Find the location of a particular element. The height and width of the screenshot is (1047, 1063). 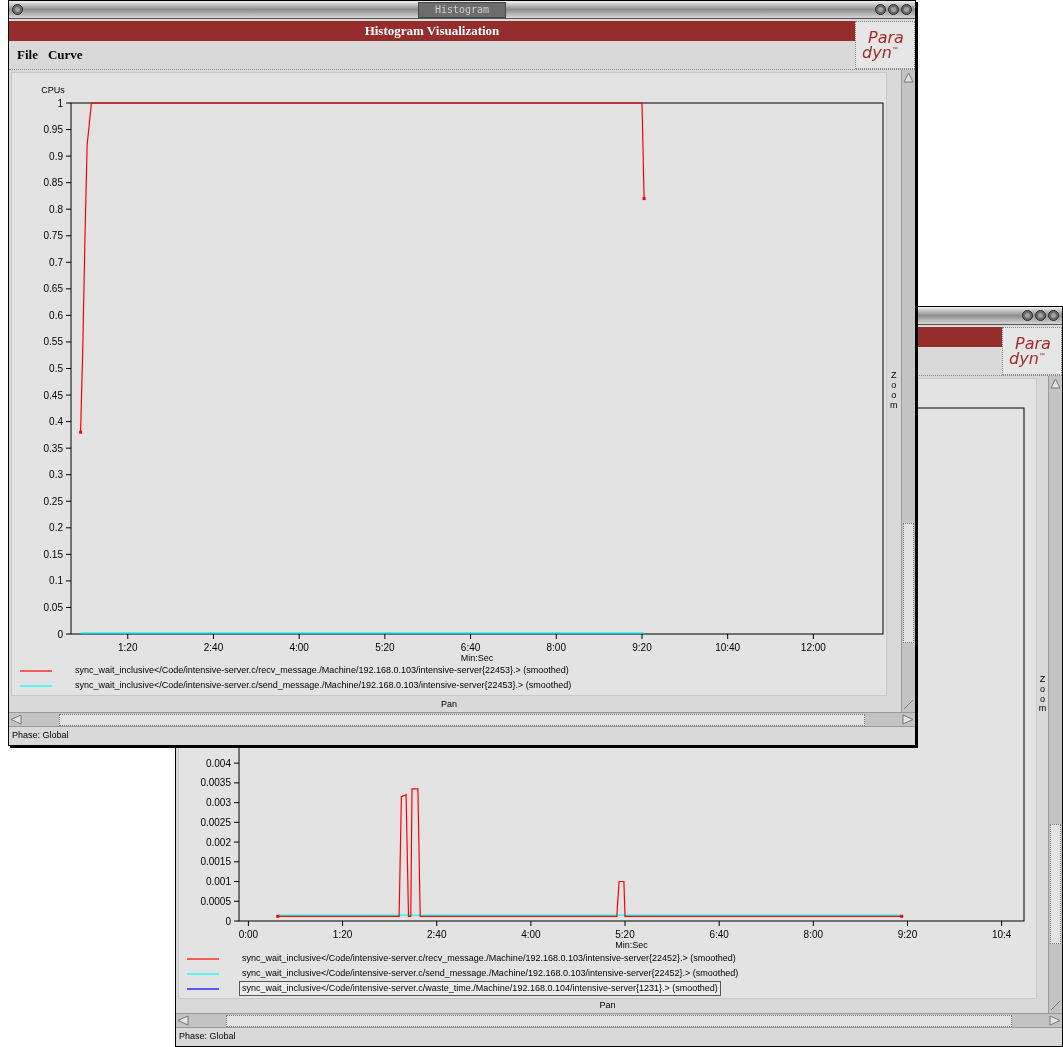

legend-label: sync_wait_inclusive</Code/intensive-server.c/recv_message./Machine/192.168.0.103/intensive-server{22452}.> (smoothed) is located at coordinates (489, 958).